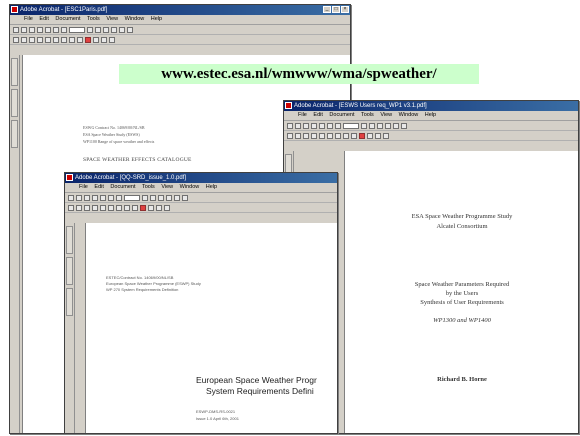 Image resolution: width=580 pixels, height=436 pixels. What do you see at coordinates (290, 135) in the screenshot?
I see `select-icon` at bounding box center [290, 135].